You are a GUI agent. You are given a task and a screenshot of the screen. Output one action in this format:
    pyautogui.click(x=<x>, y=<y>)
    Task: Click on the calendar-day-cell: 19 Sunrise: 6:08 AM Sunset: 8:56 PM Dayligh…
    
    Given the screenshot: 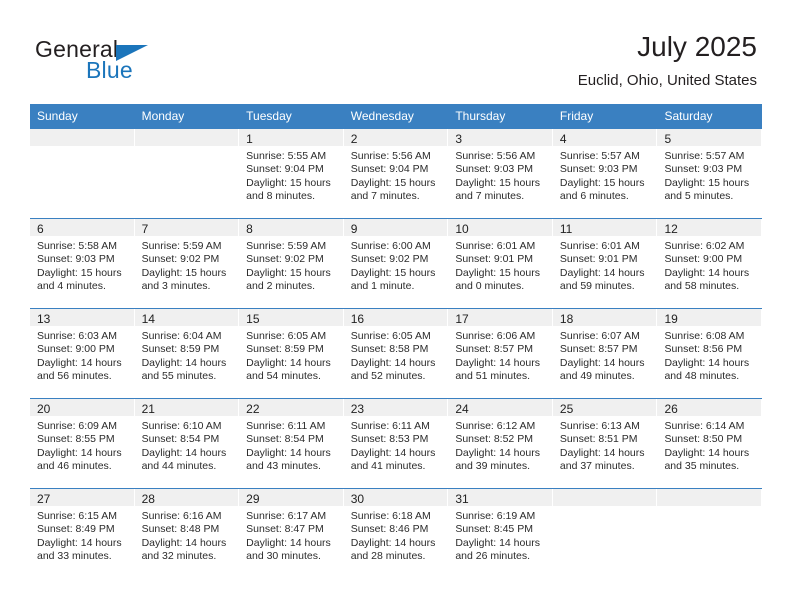 What is the action you would take?
    pyautogui.click(x=710, y=353)
    